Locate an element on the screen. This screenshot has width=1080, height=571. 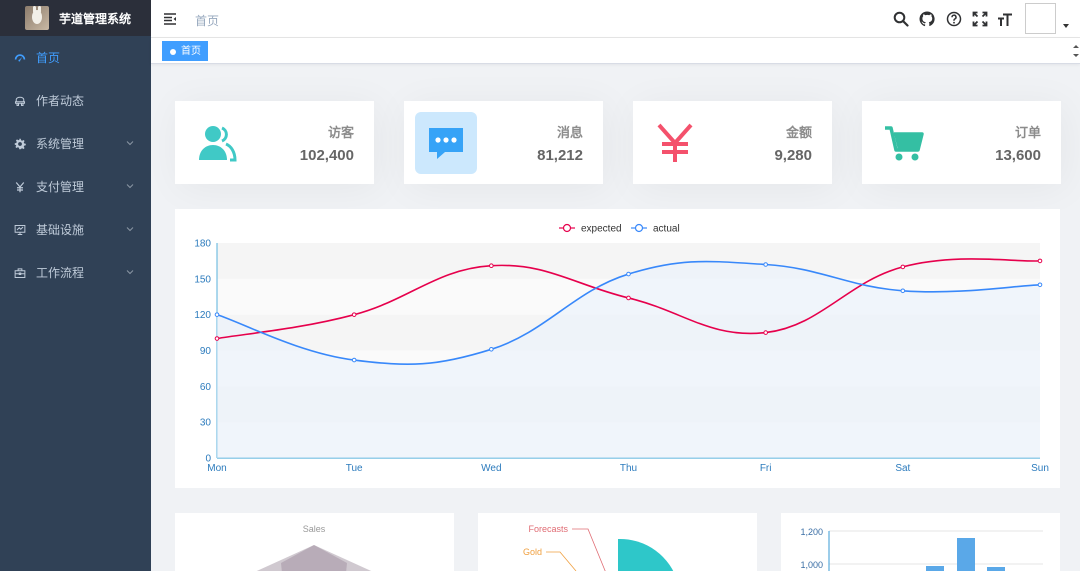
pie-chart: Forecasts Gold is located at coordinates (598, 547).